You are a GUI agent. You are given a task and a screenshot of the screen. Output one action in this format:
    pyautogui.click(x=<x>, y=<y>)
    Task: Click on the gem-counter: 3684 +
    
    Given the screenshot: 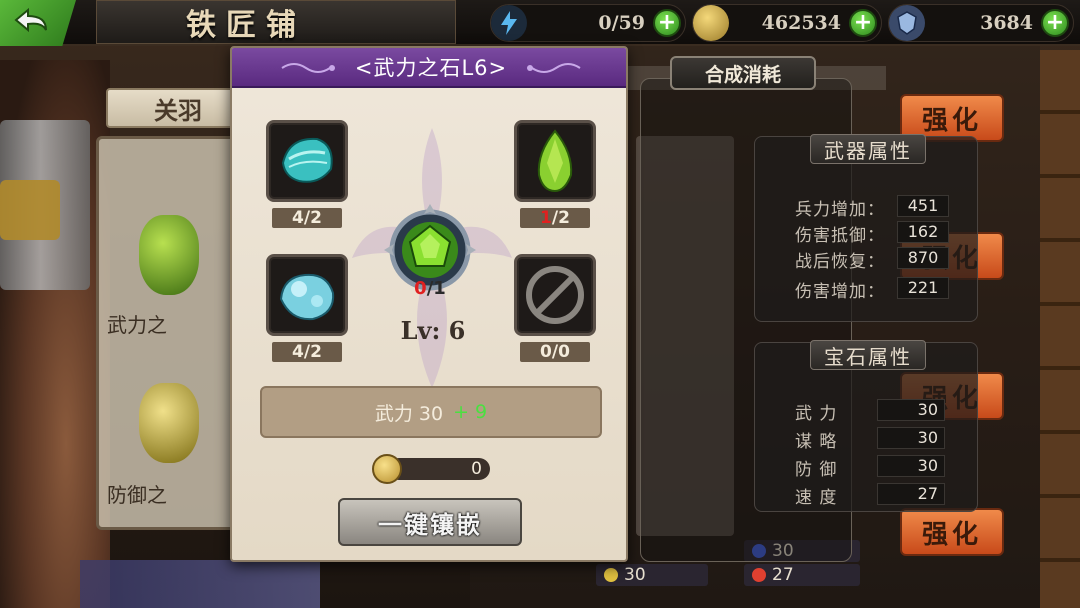 What is the action you would take?
    pyautogui.click(x=981, y=23)
    